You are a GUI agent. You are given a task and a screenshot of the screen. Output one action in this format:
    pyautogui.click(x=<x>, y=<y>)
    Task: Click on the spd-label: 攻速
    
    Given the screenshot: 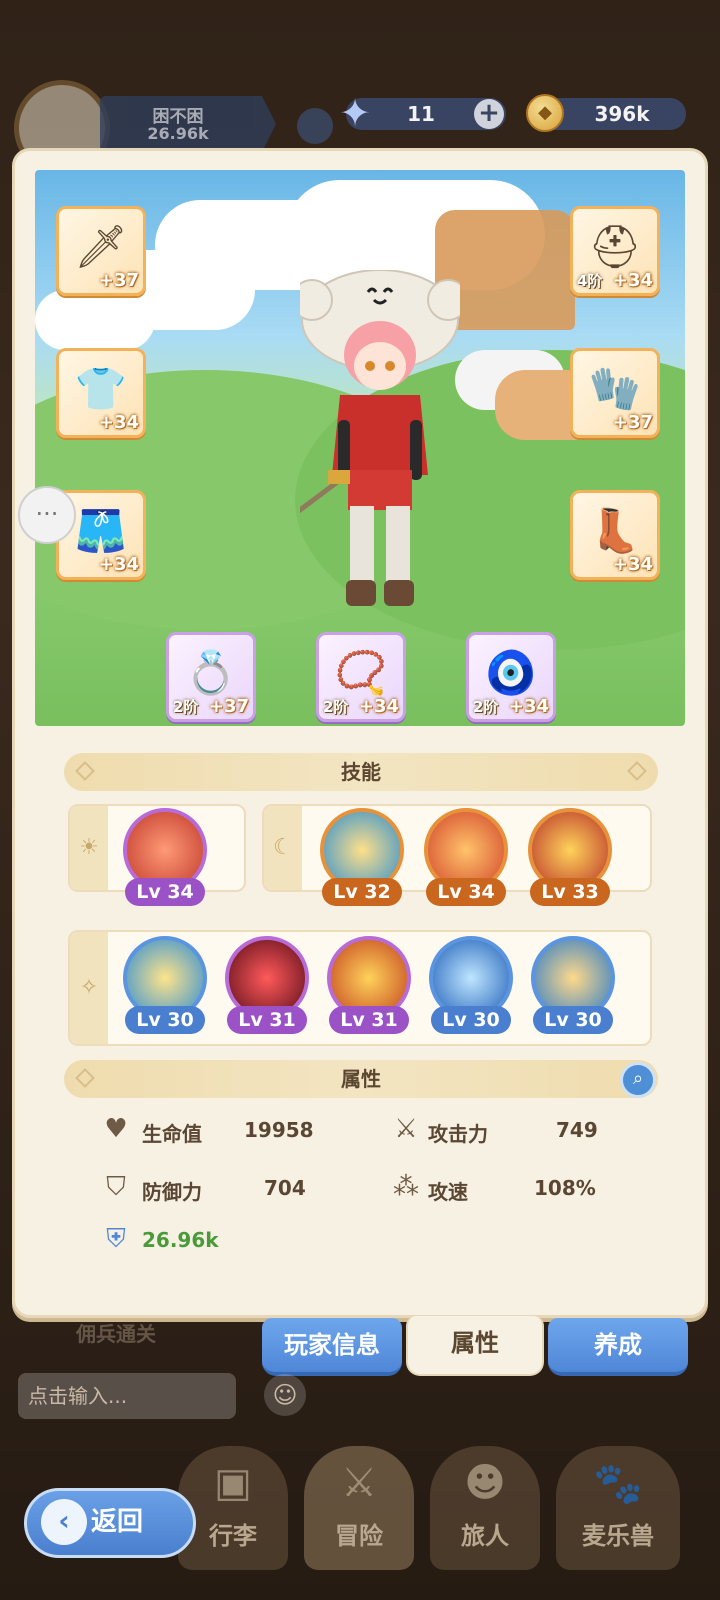 What is the action you would take?
    pyautogui.click(x=448, y=1192)
    